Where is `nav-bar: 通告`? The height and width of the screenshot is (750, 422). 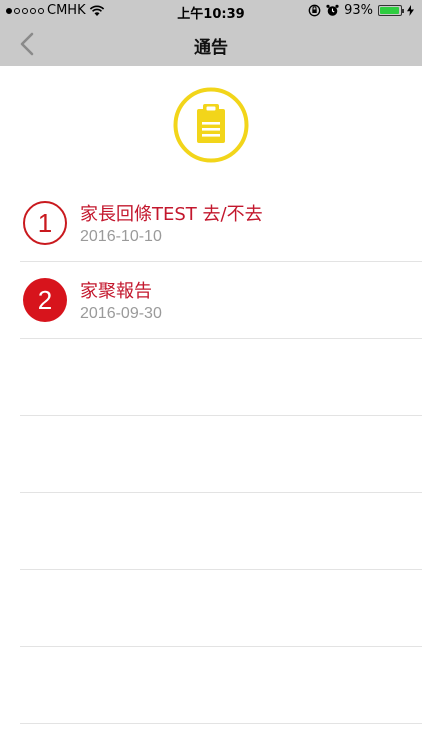 nav-bar: 通告 is located at coordinates (211, 44).